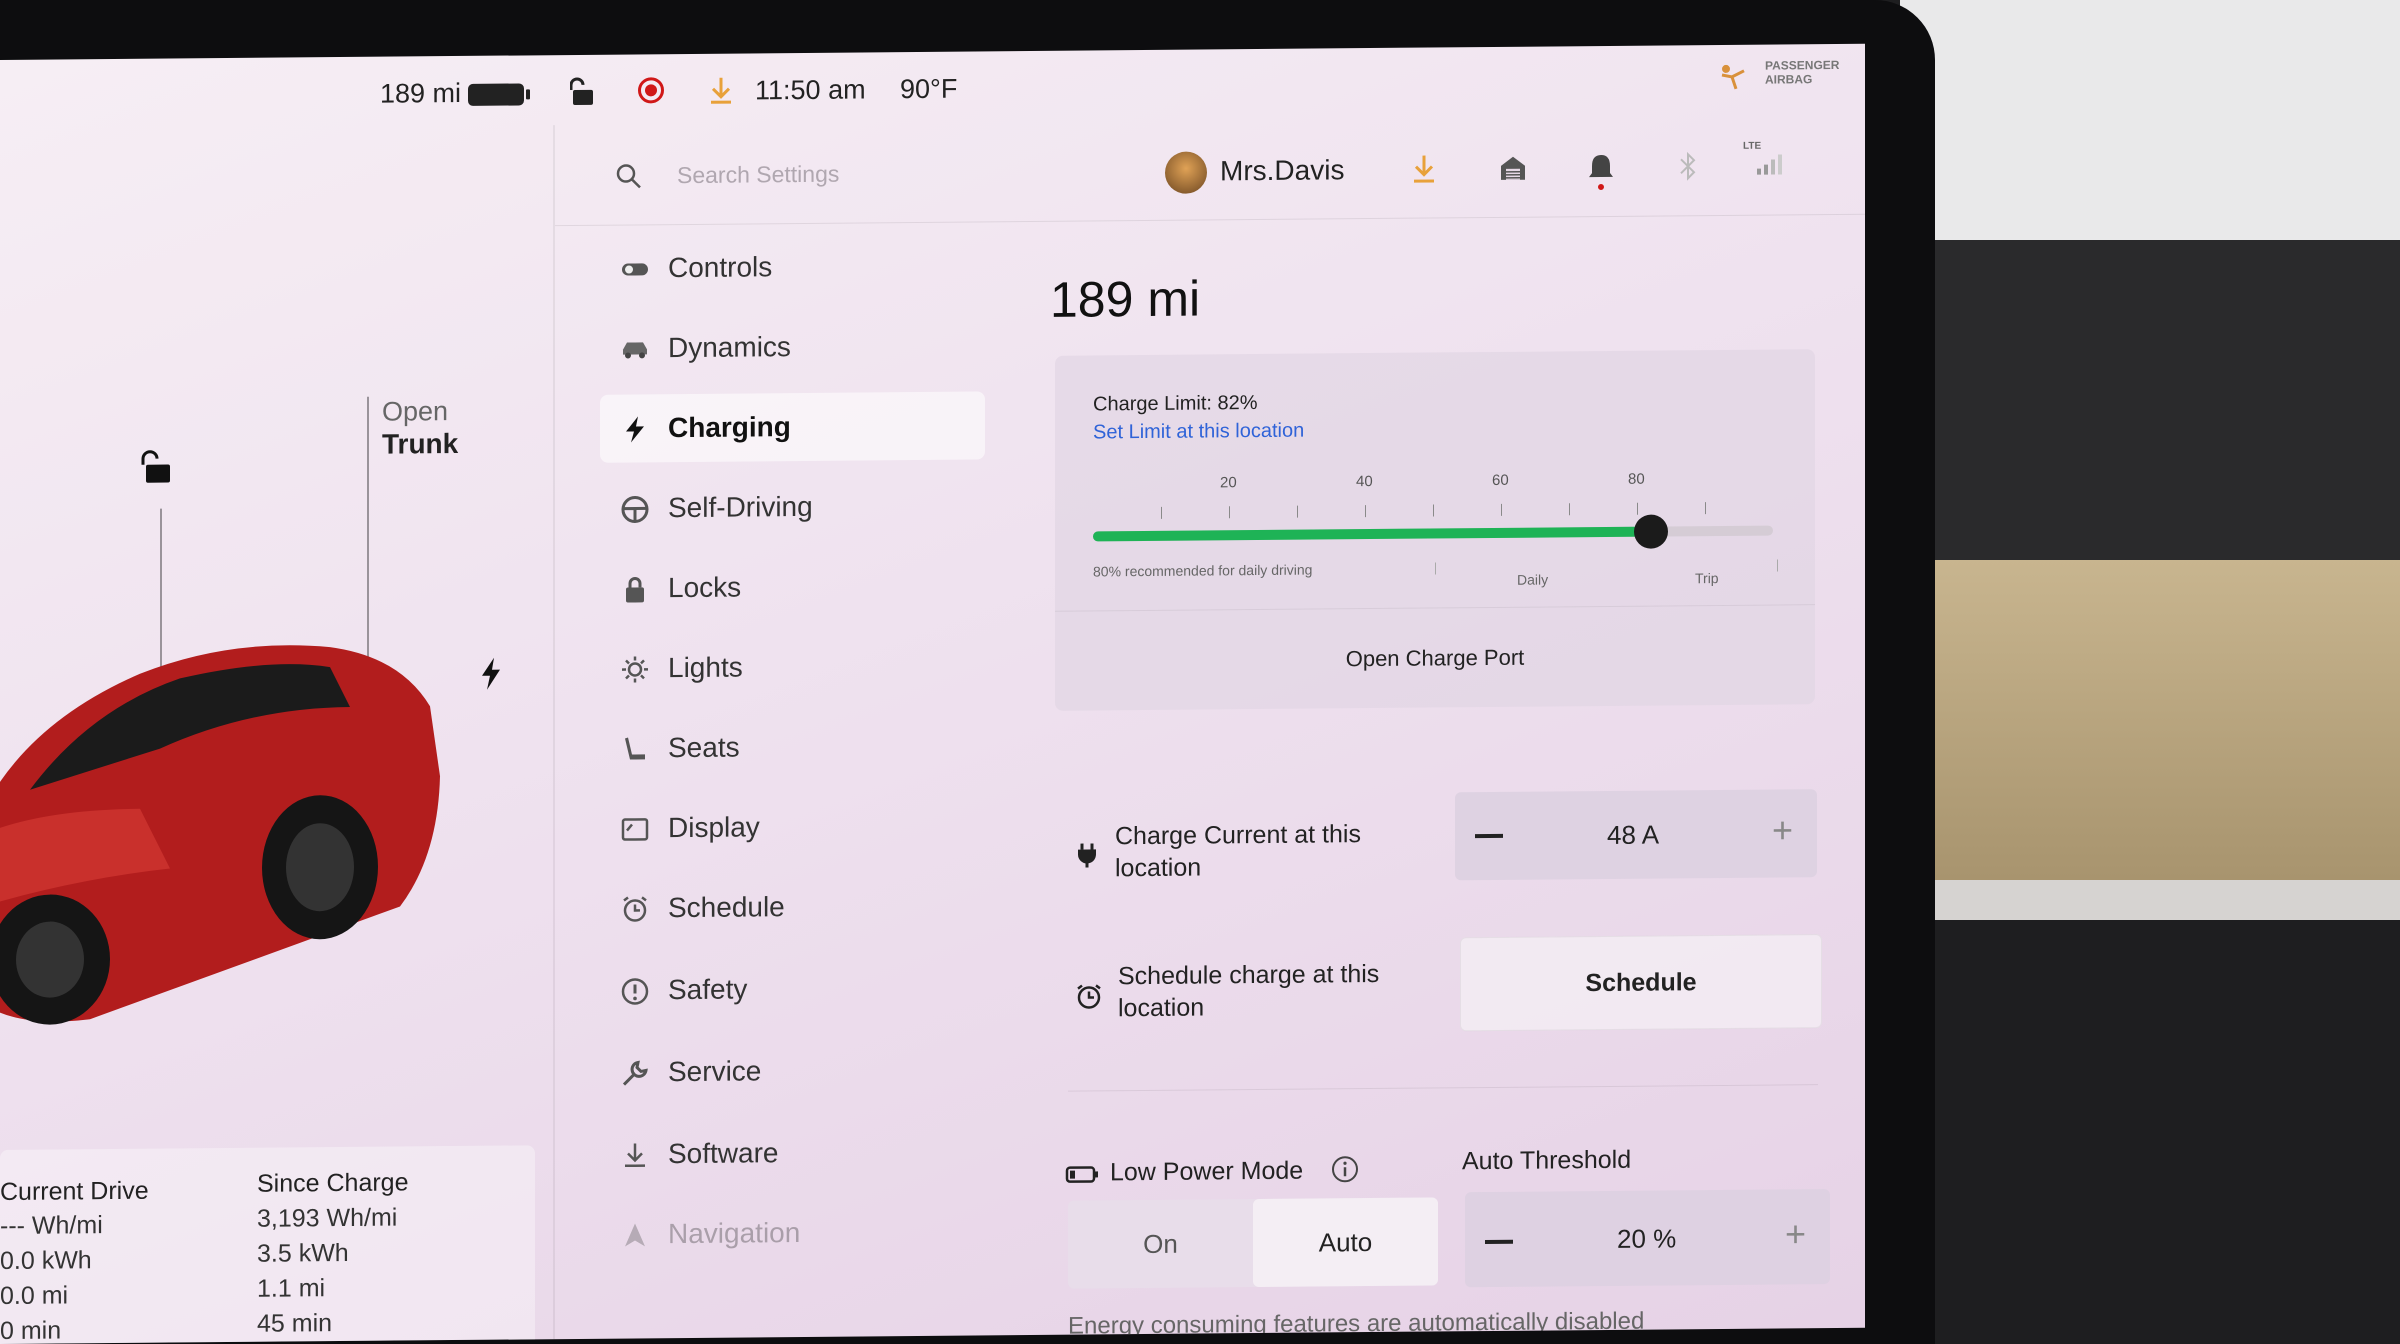 The width and height of the screenshot is (2400, 1344). Describe the element at coordinates (792, 988) in the screenshot. I see `sidebar-item-safety: Safety` at that location.